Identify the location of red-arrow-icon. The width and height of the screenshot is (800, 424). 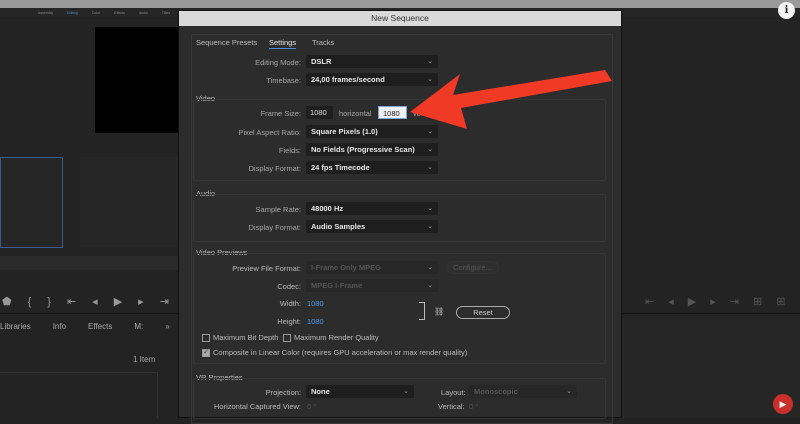
(511, 99).